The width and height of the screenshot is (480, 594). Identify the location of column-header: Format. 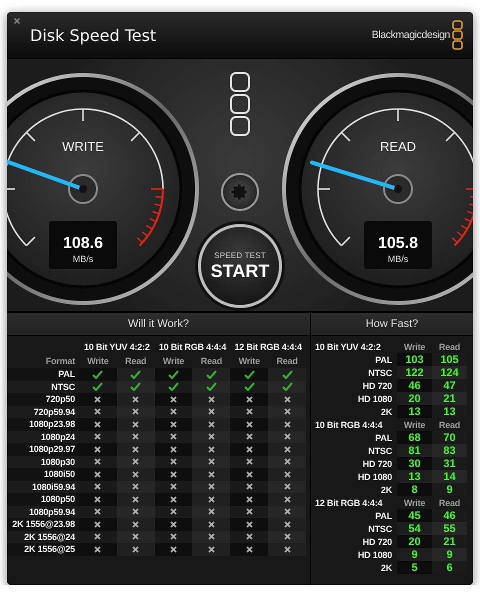
(60, 361).